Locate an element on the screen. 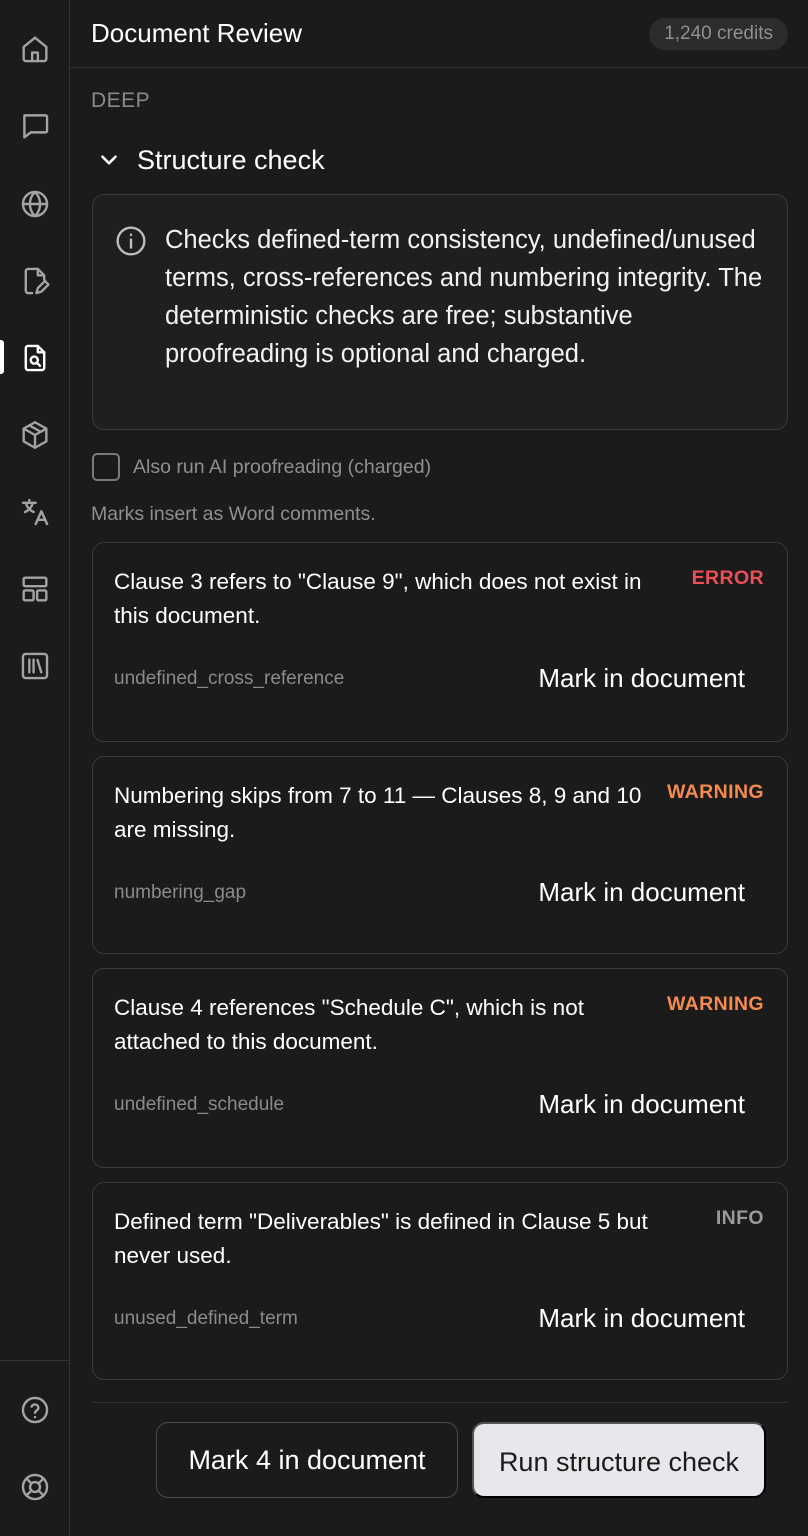  finding-code: unused_defined_term is located at coordinates (206, 1318).